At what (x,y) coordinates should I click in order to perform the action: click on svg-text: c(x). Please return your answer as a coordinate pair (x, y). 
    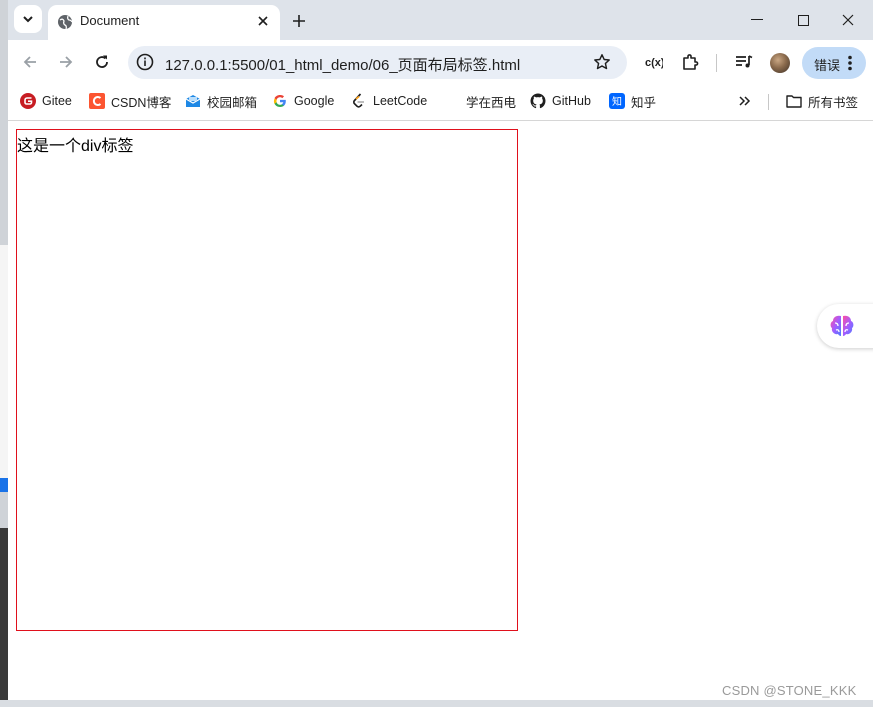
    Looking at the image, I should click on (654, 63).